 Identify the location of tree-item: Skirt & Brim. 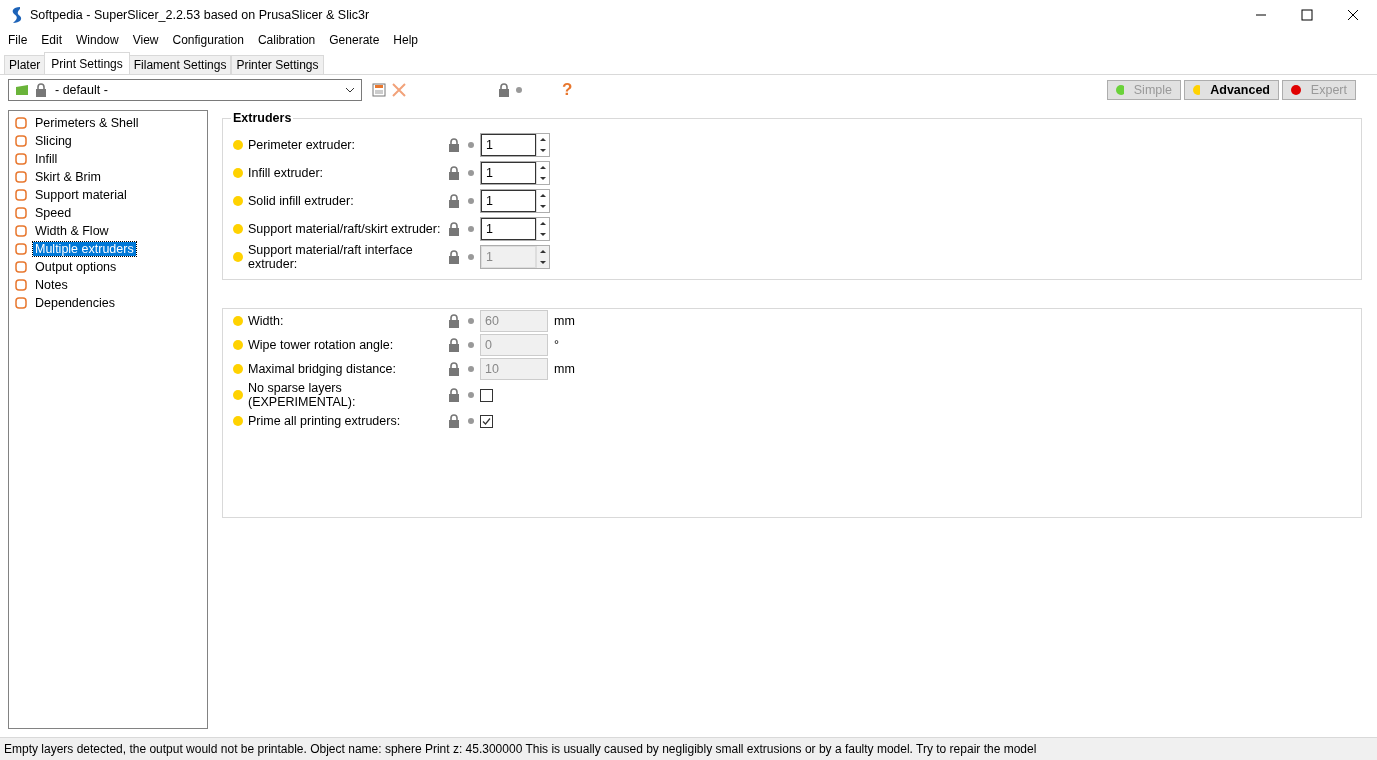
(68, 177).